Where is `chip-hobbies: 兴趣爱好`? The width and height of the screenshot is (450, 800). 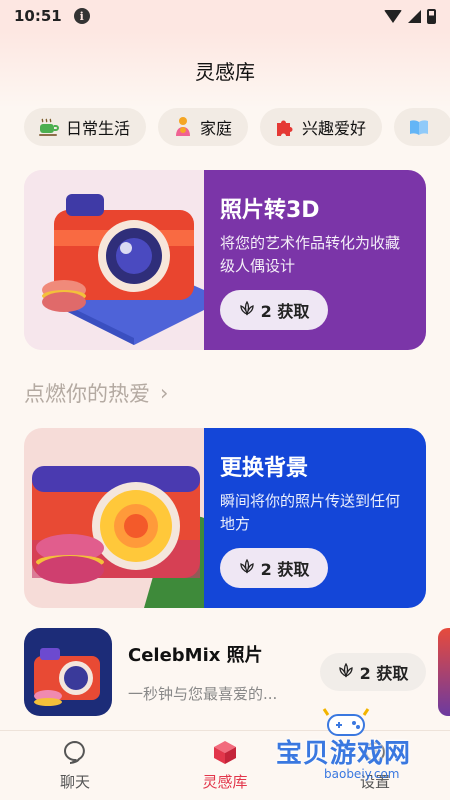
chip-hobbies: 兴趣爱好 is located at coordinates (321, 127).